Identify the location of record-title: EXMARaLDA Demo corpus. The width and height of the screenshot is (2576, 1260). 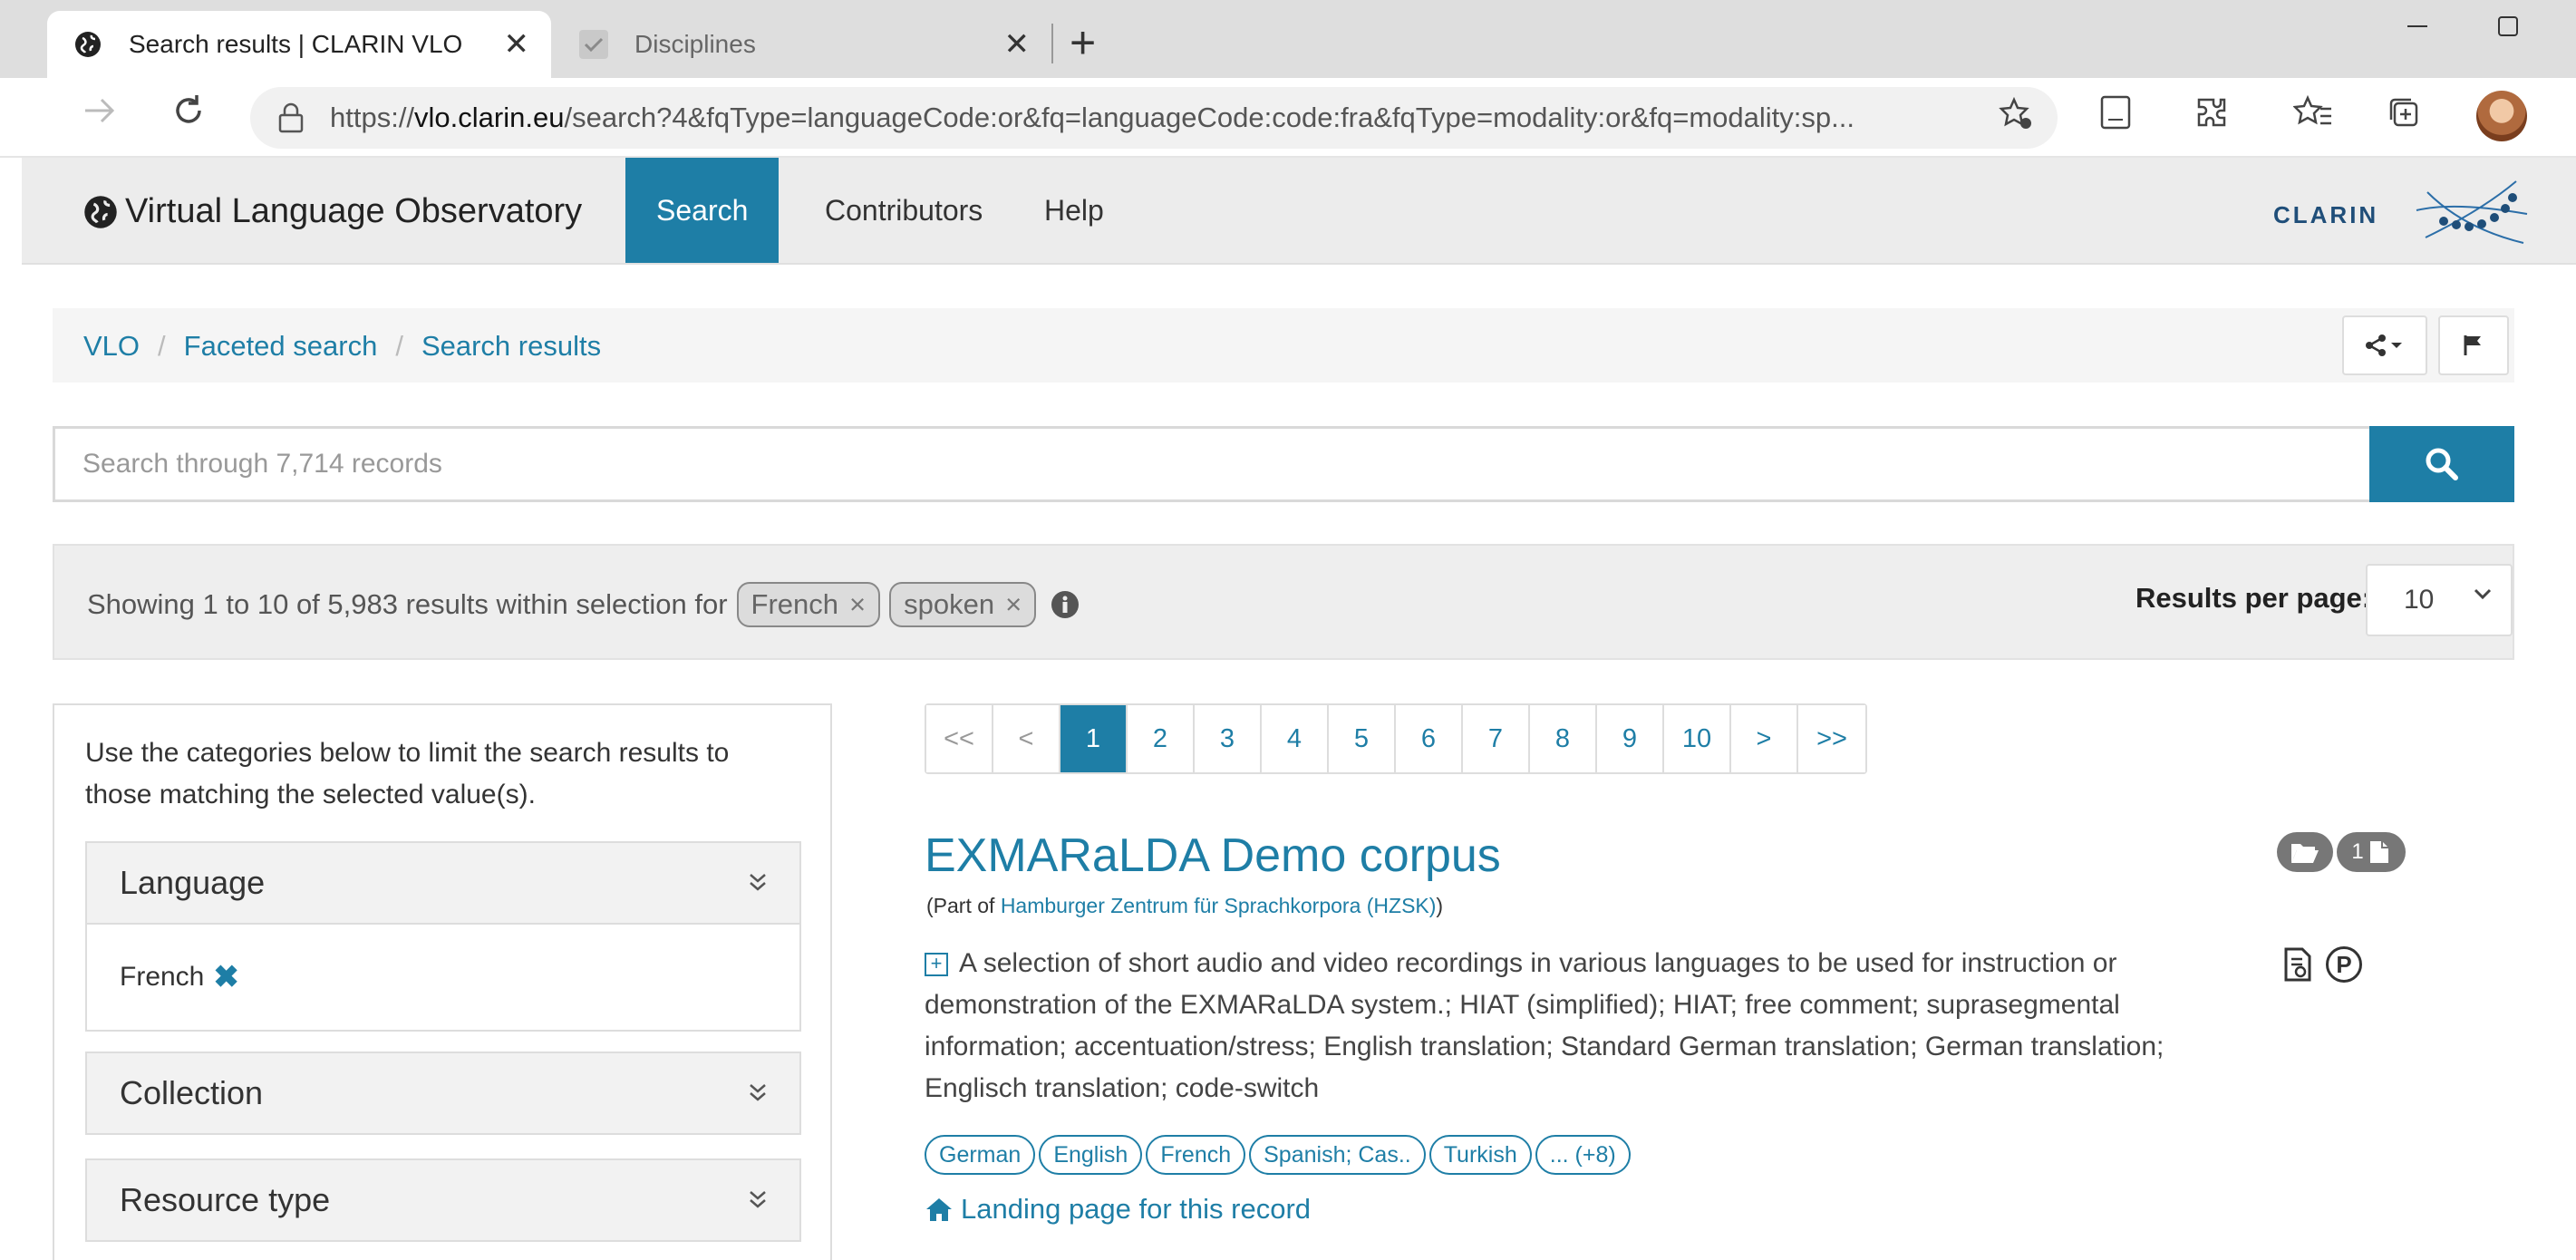
(1213, 856).